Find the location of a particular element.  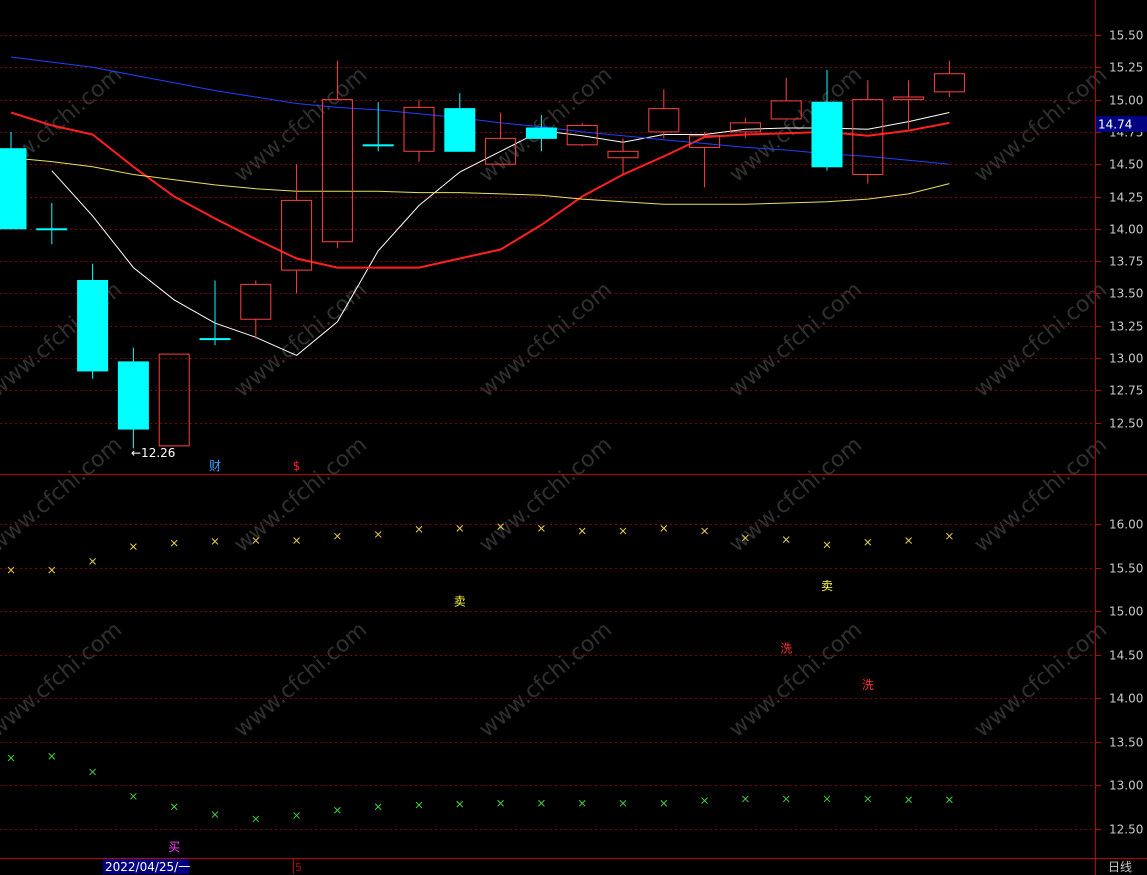

indicator-tick-label: 15.50 is located at coordinates (1126, 569).